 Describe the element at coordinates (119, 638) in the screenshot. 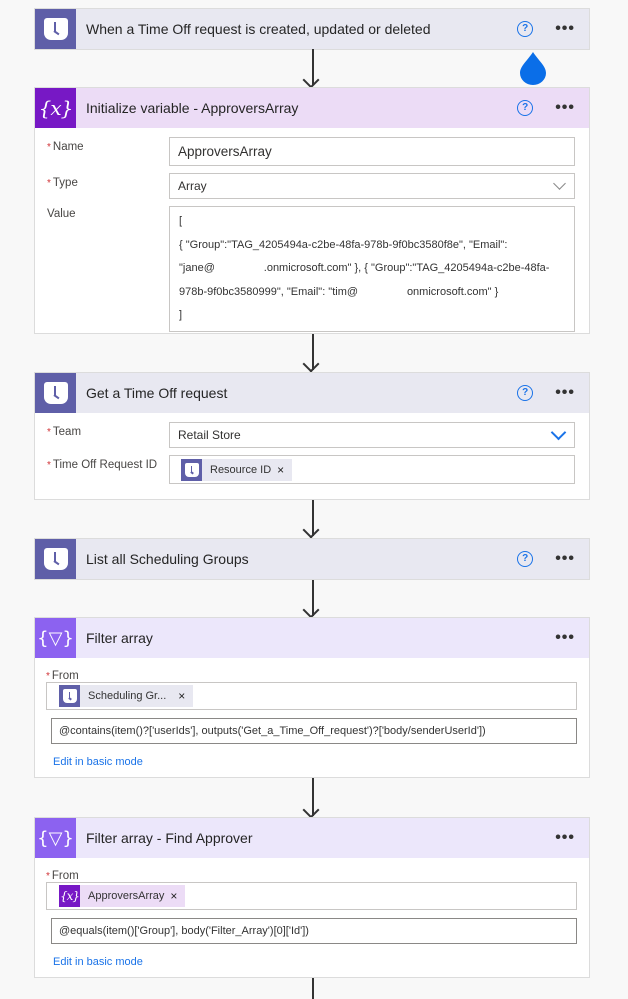

I see `step-title: Filter array` at that location.